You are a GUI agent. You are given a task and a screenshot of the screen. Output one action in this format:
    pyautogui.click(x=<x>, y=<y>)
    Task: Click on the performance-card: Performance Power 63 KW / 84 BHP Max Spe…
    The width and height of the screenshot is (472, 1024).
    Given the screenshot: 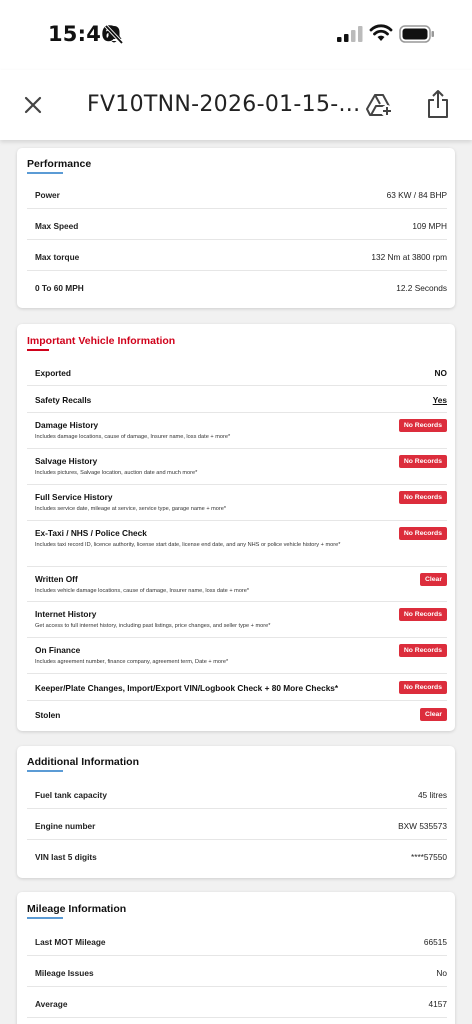 What is the action you would take?
    pyautogui.click(x=236, y=228)
    